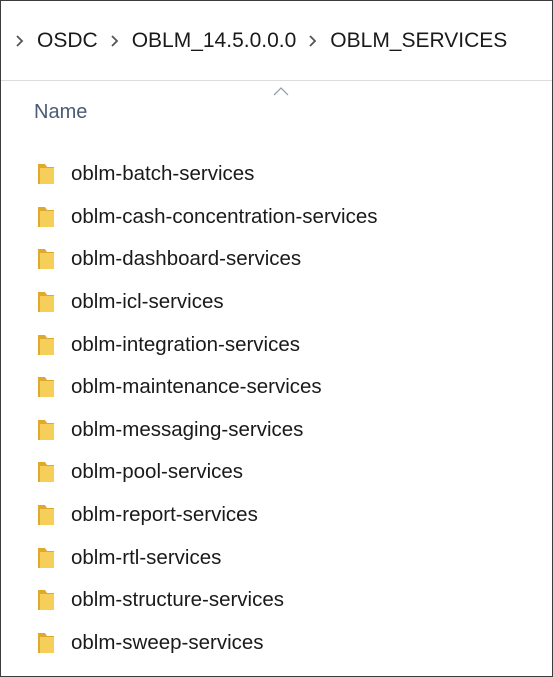 This screenshot has width=553, height=677. Describe the element at coordinates (167, 642) in the screenshot. I see `file-name: oblm-sweep-services` at that location.